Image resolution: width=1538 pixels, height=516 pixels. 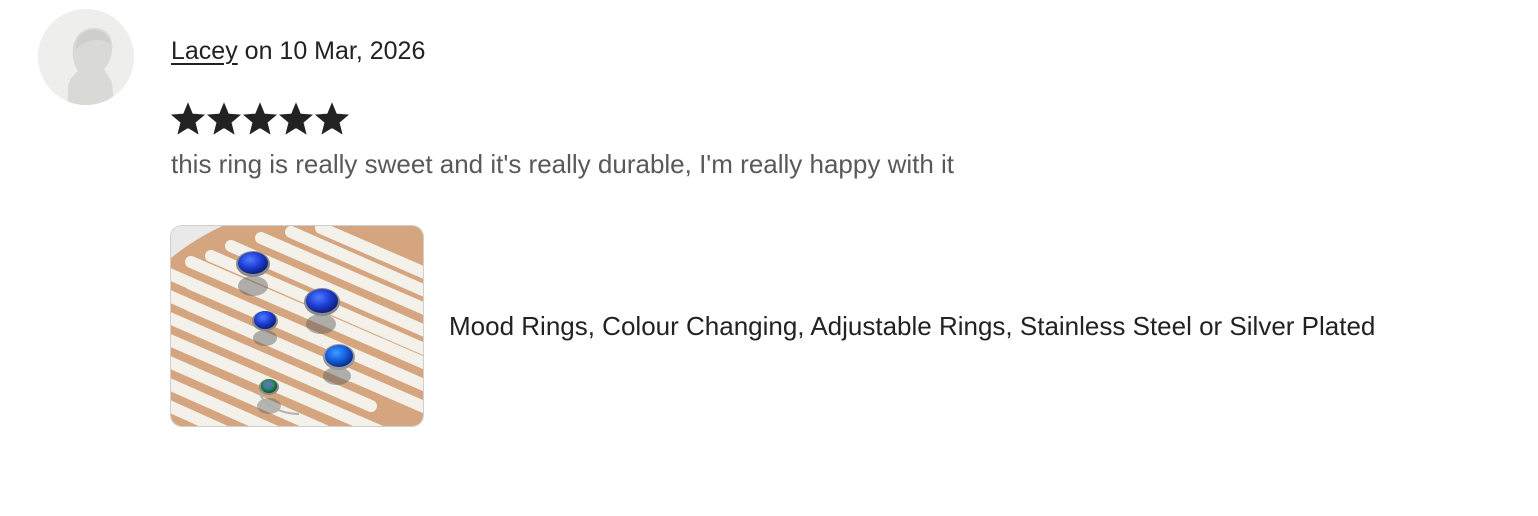 I want to click on reviewer-name-link: Lacey, so click(x=204, y=51).